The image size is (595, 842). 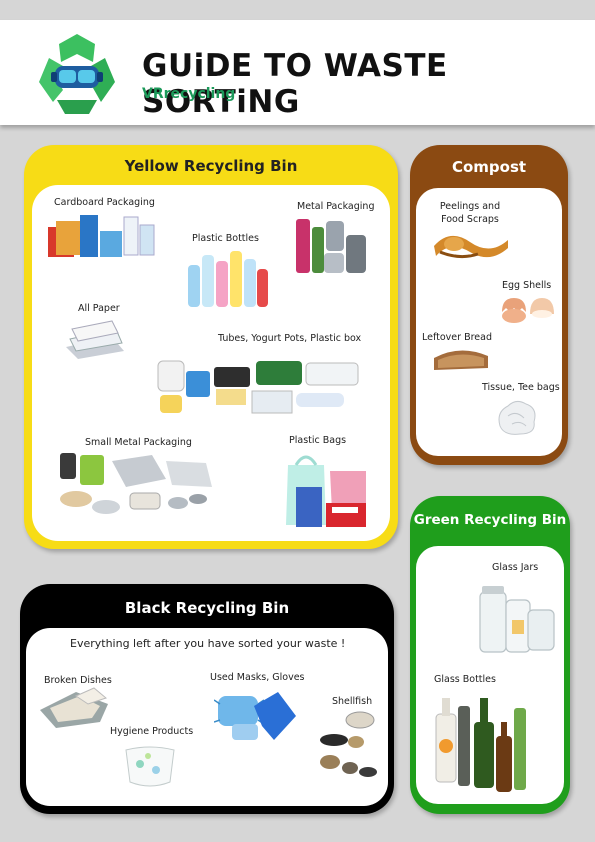 I want to click on glass-bottles-label: Glass Bottles, so click(x=465, y=679).